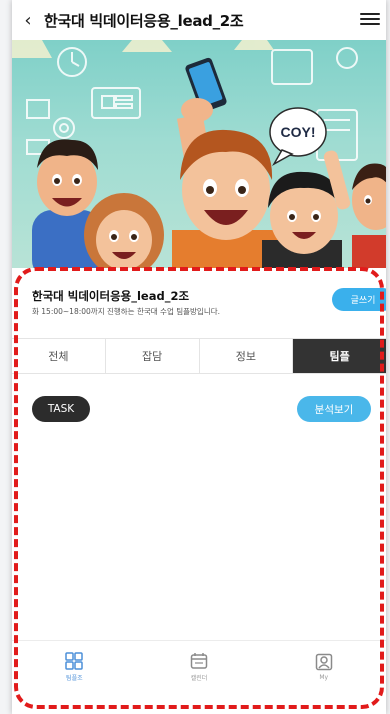 The image size is (390, 714). What do you see at coordinates (199, 678) in the screenshot?
I see `nav-label-calendar: 캘린더` at bounding box center [199, 678].